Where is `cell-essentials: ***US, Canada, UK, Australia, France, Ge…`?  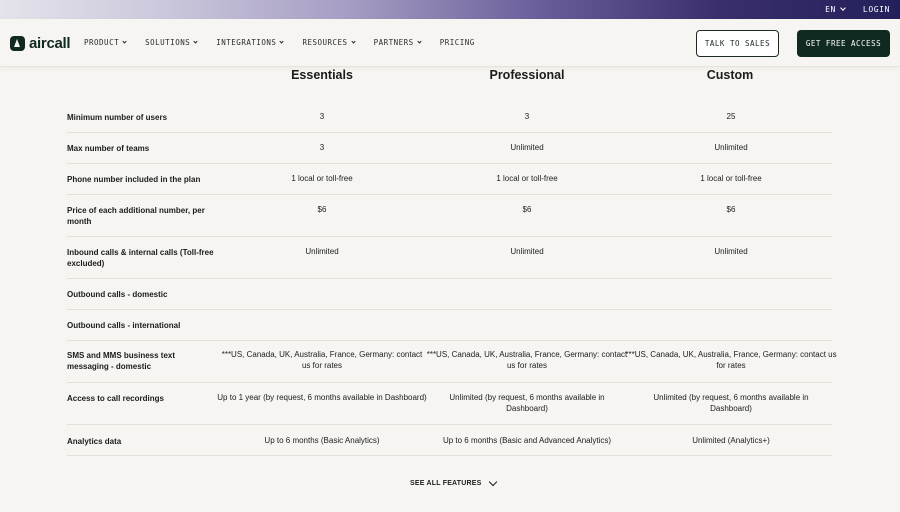
cell-essentials: ***US, Canada, UK, Australia, France, Ge… is located at coordinates (322, 360).